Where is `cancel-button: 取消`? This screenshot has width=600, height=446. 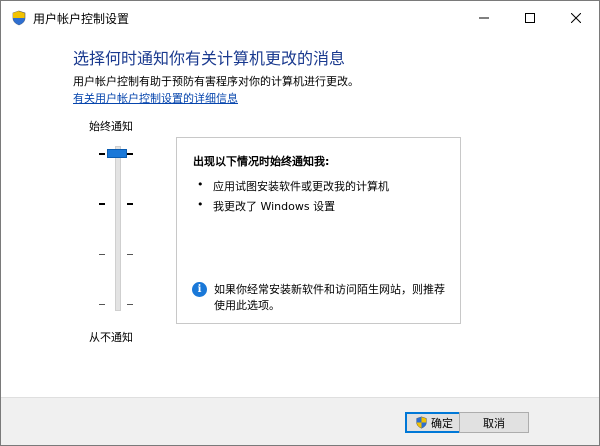 cancel-button: 取消 is located at coordinates (494, 422).